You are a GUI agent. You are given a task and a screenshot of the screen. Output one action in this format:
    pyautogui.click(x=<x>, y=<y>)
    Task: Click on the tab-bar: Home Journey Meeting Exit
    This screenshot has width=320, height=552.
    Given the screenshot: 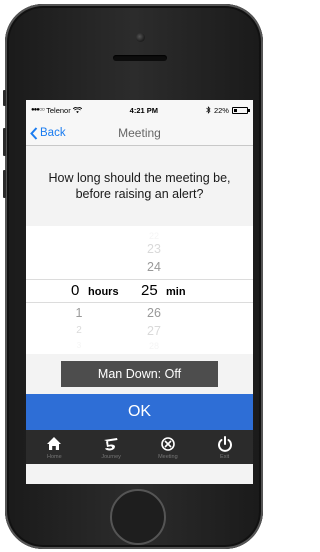 What is the action you would take?
    pyautogui.click(x=139, y=447)
    